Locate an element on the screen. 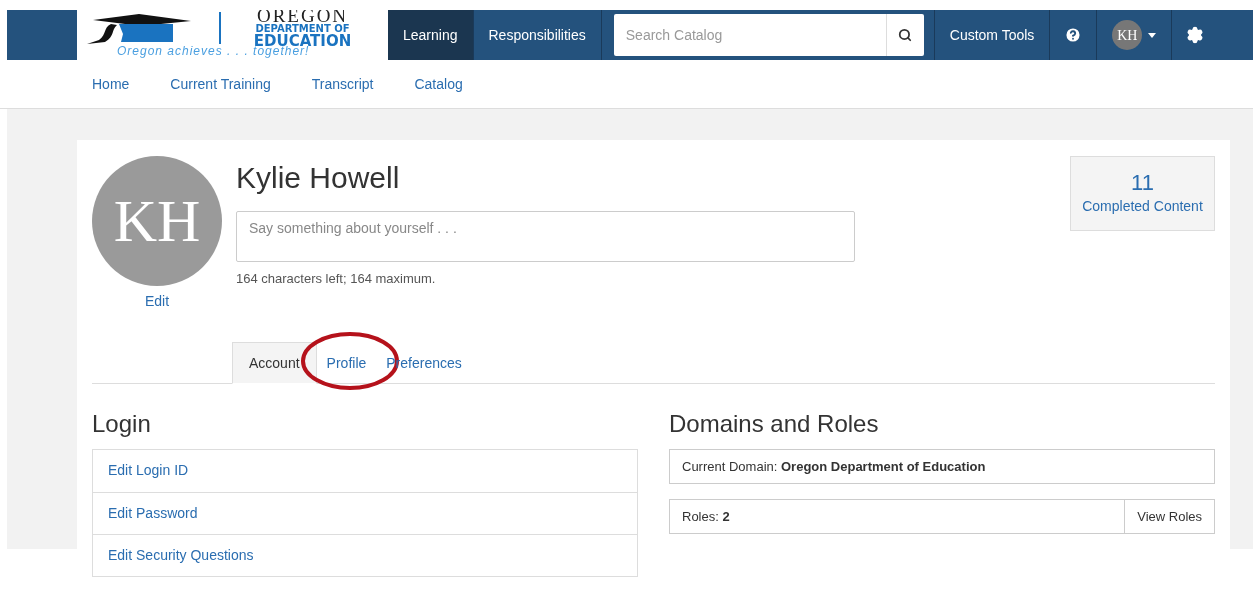 Image resolution: width=1253 pixels, height=599 pixels. subnav-link: Transcript is located at coordinates (342, 84).